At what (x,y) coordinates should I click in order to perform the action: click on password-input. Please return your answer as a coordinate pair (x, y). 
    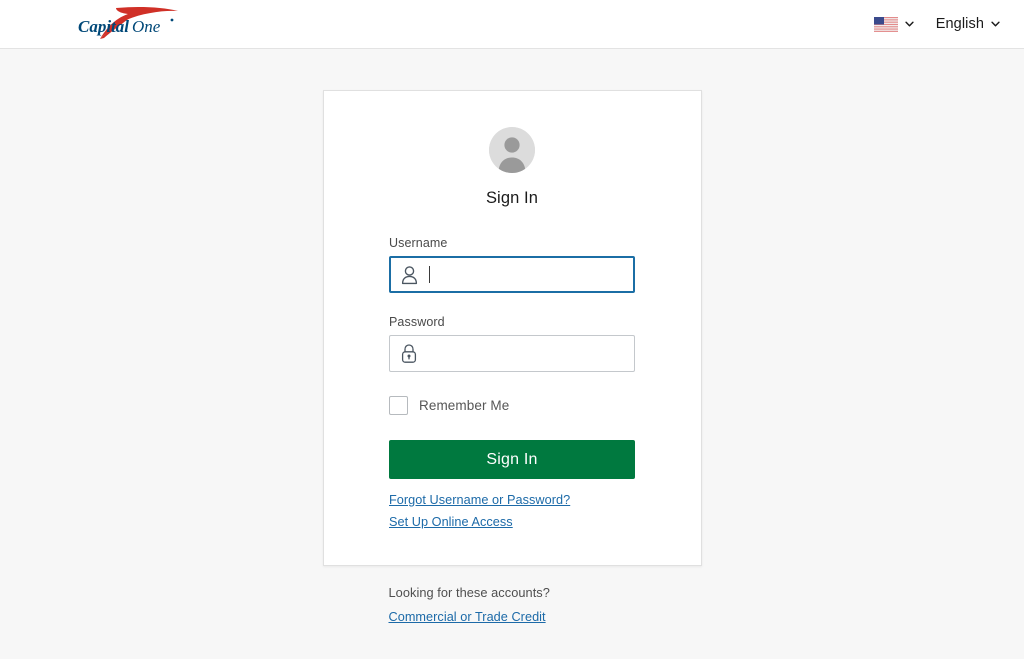
    Looking at the image, I should click on (512, 353).